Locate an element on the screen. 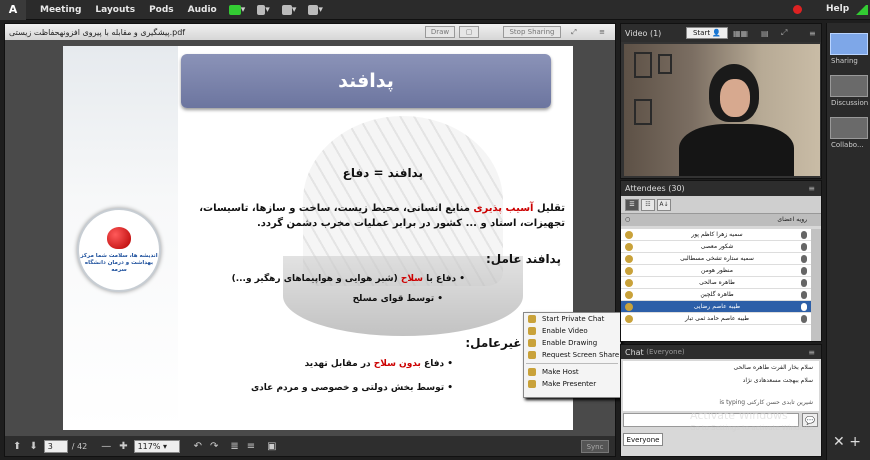 This screenshot has width=870, height=460. attendee-name: سمیه ستاره تشخی مسطالبی is located at coordinates (717, 258).